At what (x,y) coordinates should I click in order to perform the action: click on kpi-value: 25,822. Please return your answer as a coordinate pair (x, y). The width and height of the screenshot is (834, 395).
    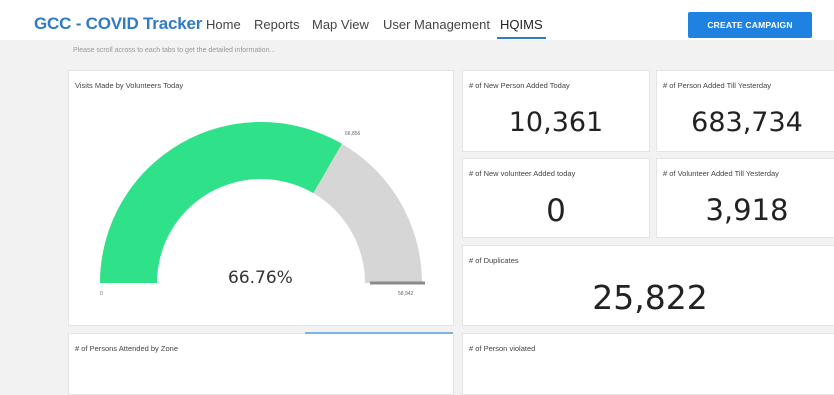
    Looking at the image, I should click on (650, 297).